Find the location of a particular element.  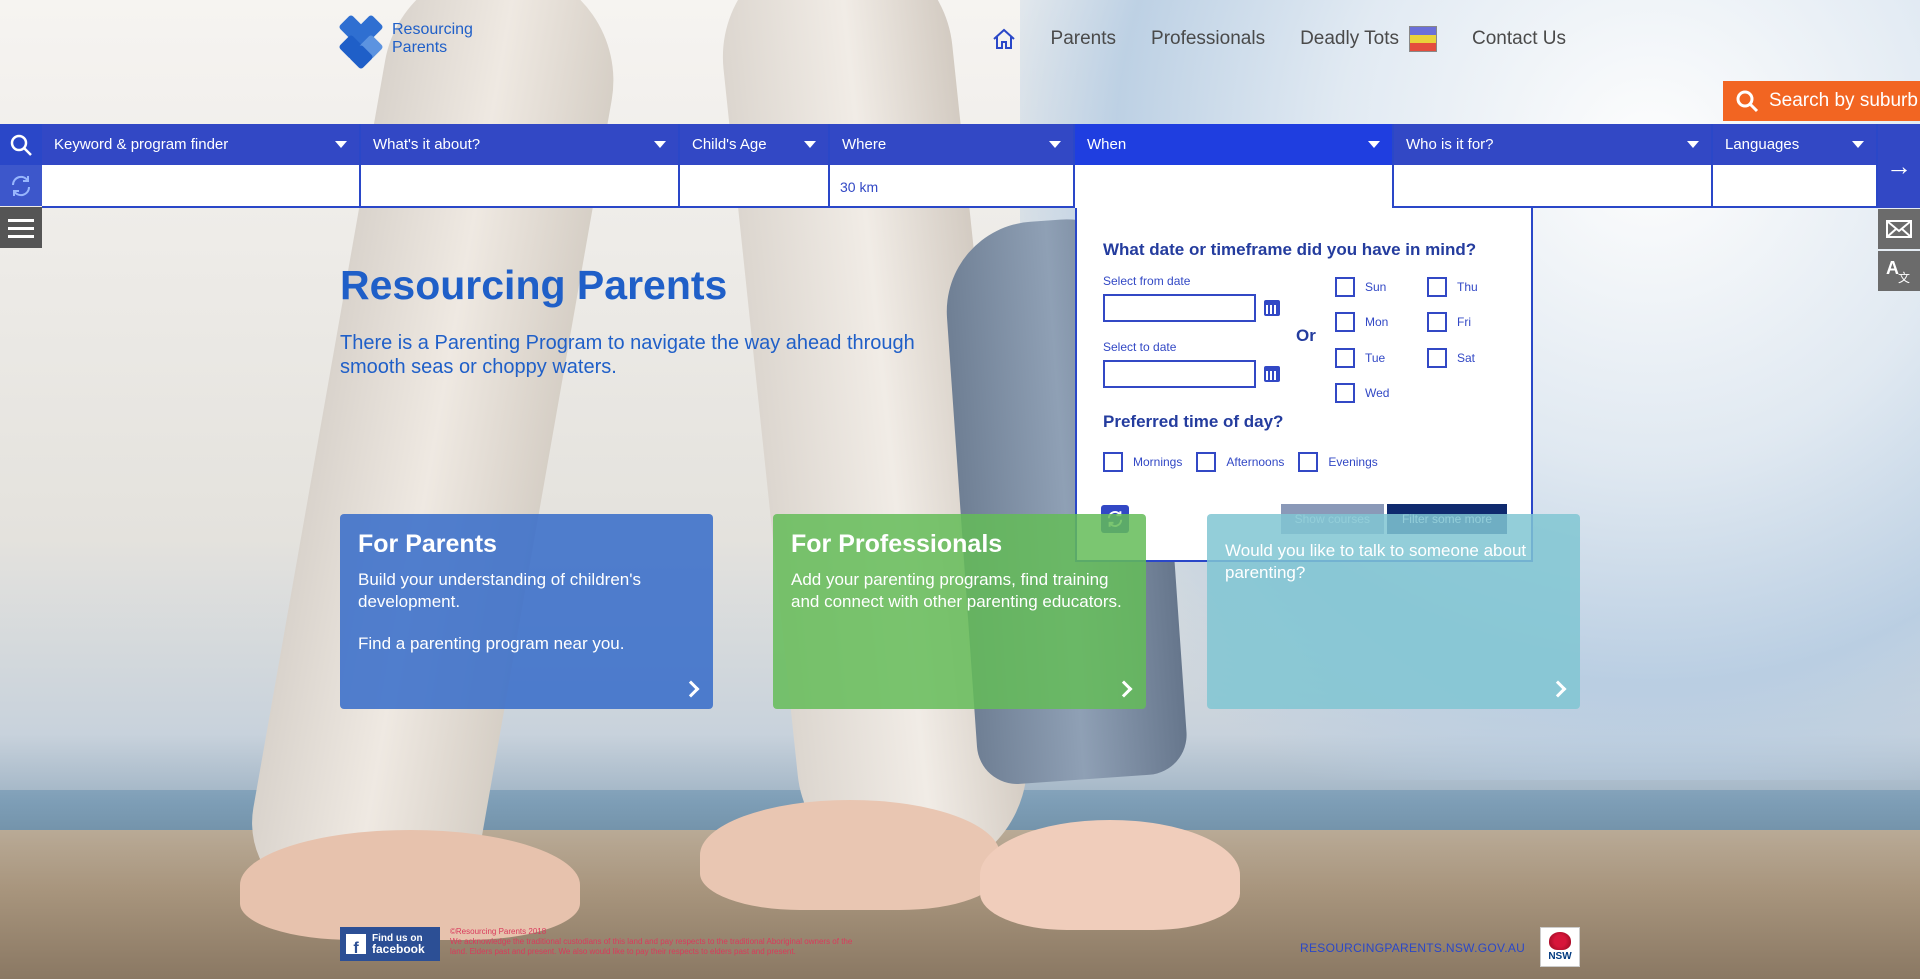

time-checkbox-evenings: Evenings is located at coordinates (1338, 462).